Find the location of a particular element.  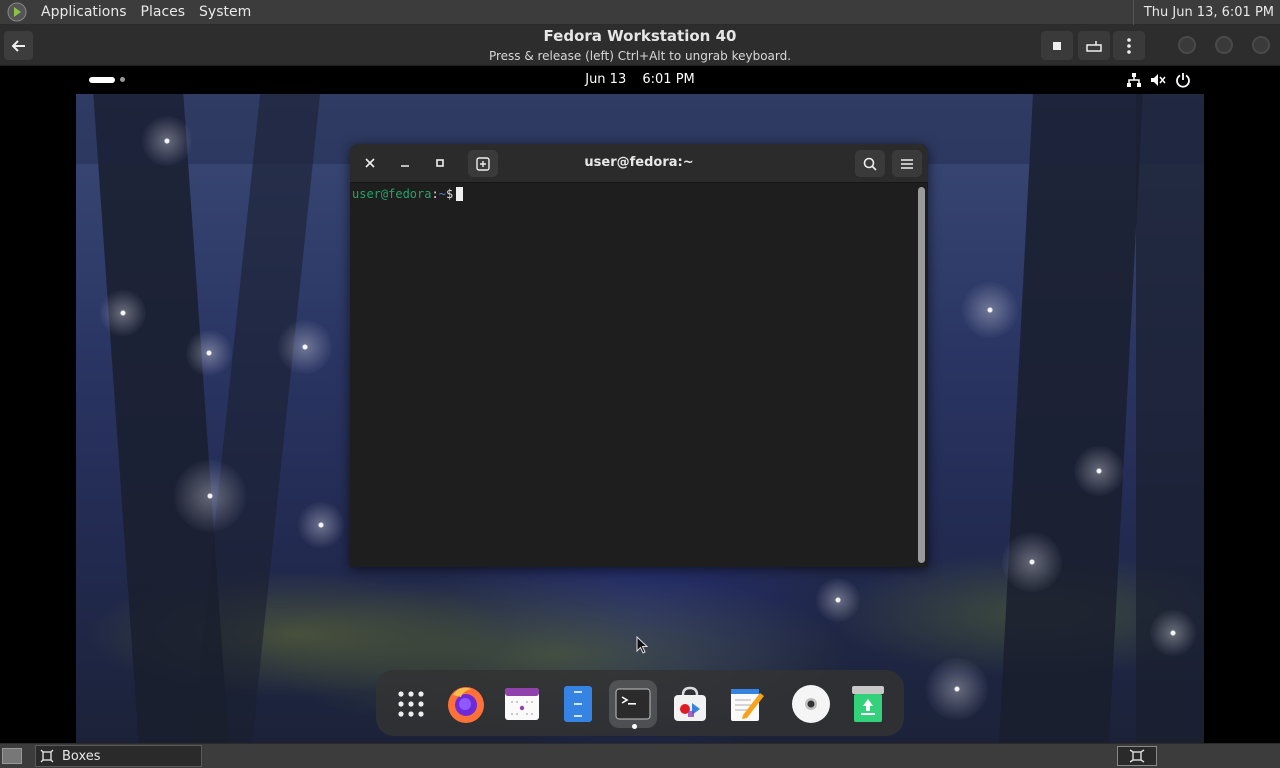

disks-icon is located at coordinates (811, 704).